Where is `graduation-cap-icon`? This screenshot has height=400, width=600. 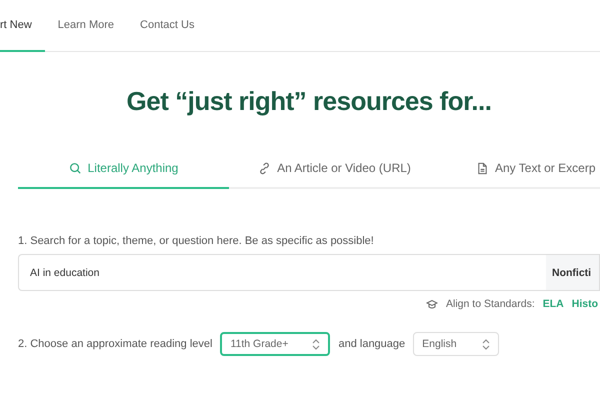
graduation-cap-icon is located at coordinates (432, 304).